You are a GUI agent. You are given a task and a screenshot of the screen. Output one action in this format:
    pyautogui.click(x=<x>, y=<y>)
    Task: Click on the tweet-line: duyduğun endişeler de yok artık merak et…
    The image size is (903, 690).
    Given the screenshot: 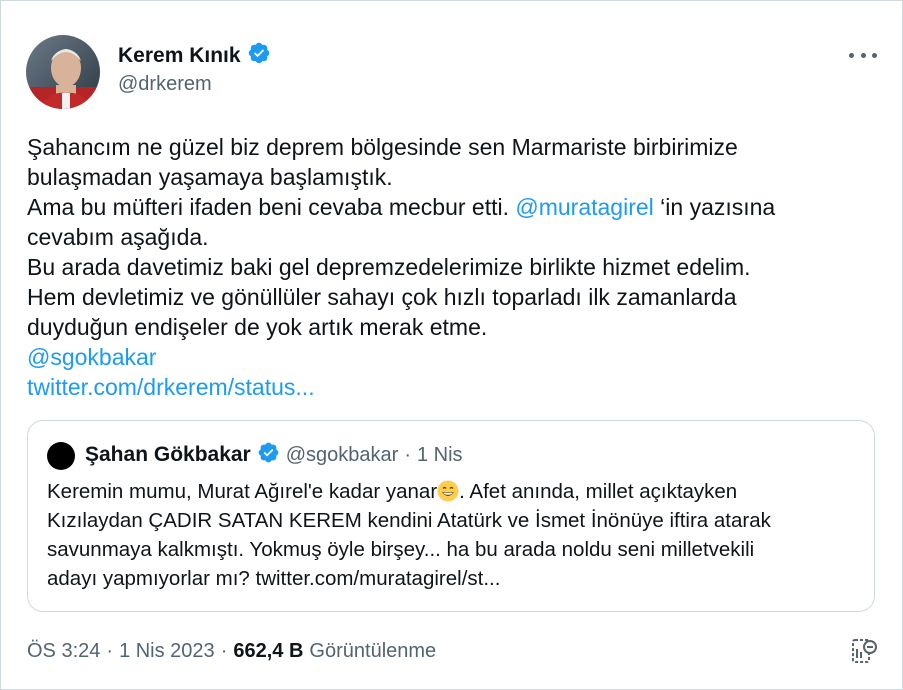 What is the action you would take?
    pyautogui.click(x=257, y=327)
    